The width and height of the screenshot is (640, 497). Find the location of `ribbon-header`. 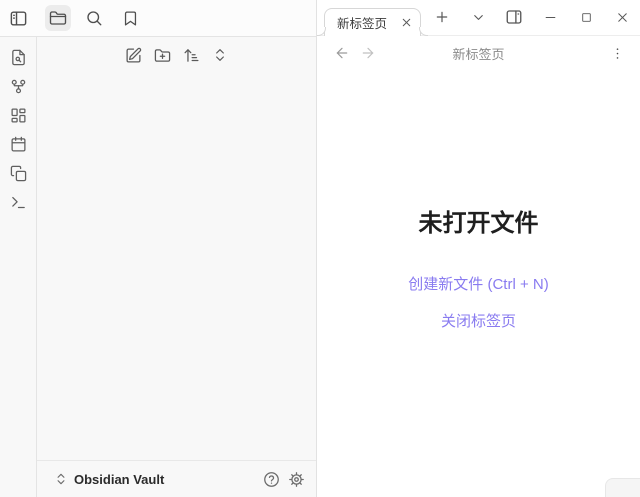

ribbon-header is located at coordinates (18, 18).